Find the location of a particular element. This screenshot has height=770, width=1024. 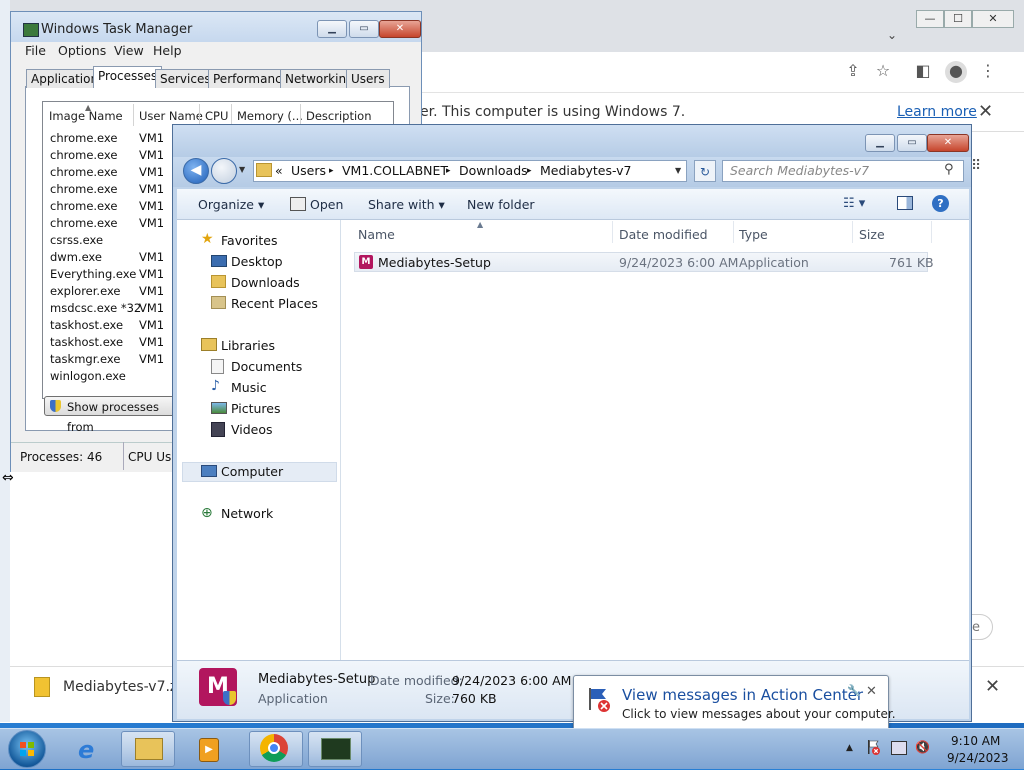

nav-videos: Videos is located at coordinates (252, 429).